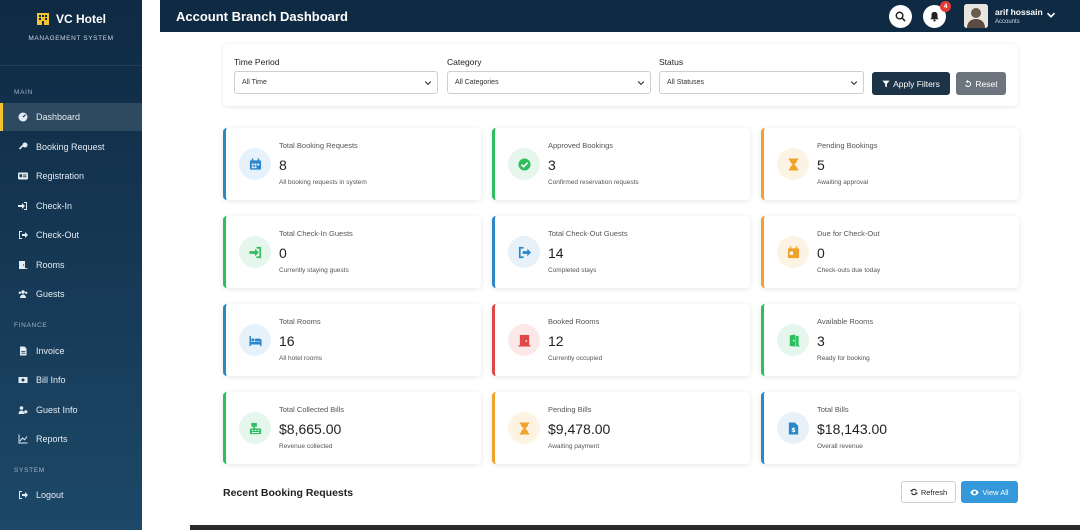  Describe the element at coordinates (71, 206) in the screenshot. I see `sidebar-item-check-in: Check-In` at that location.